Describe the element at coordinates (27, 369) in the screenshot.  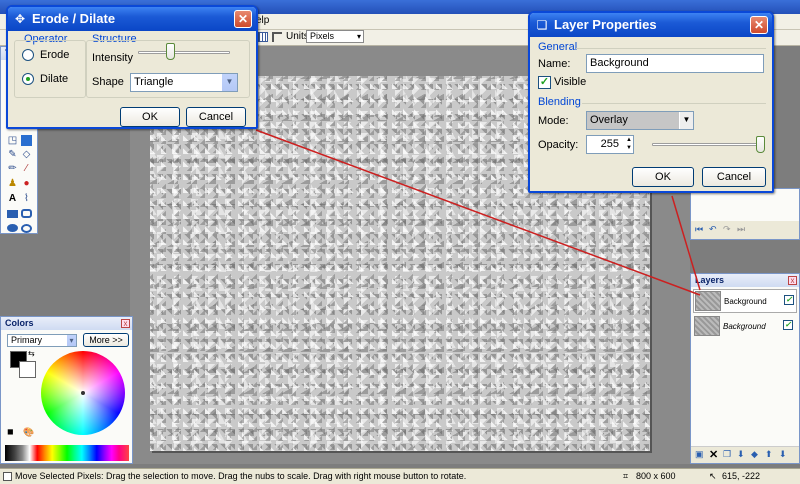
I see `secondary-color-swatch` at that location.